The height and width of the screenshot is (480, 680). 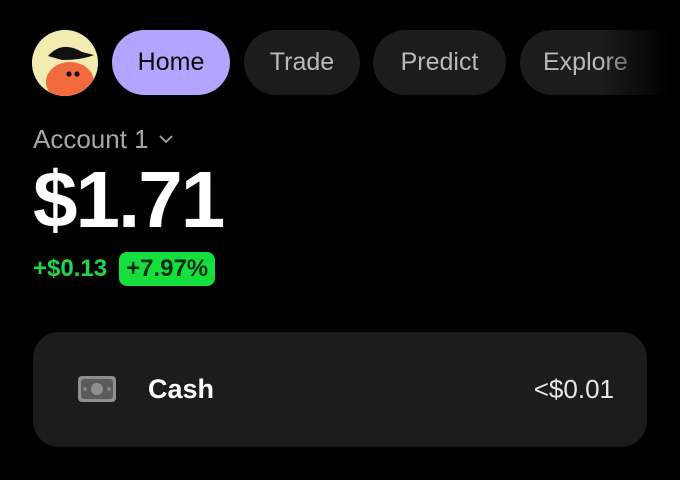 What do you see at coordinates (167, 269) in the screenshot?
I see `change-percent-badge: +7.97%` at bounding box center [167, 269].